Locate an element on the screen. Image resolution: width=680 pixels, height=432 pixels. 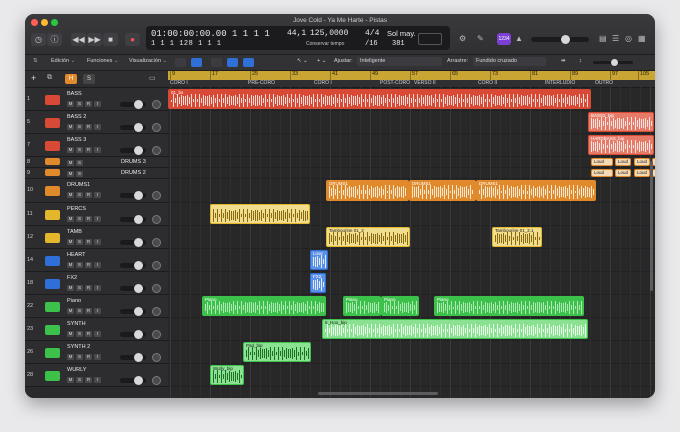
marker-label: OUTRO is located at coordinates (604, 83).